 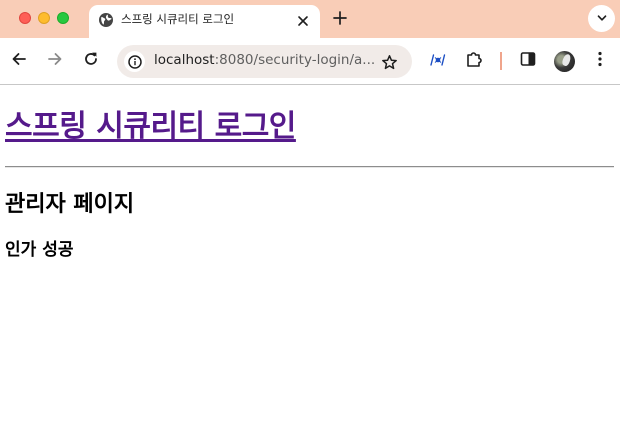 I want to click on tab-strip: 스프링 시큐리티 로그인, so click(x=310, y=19).